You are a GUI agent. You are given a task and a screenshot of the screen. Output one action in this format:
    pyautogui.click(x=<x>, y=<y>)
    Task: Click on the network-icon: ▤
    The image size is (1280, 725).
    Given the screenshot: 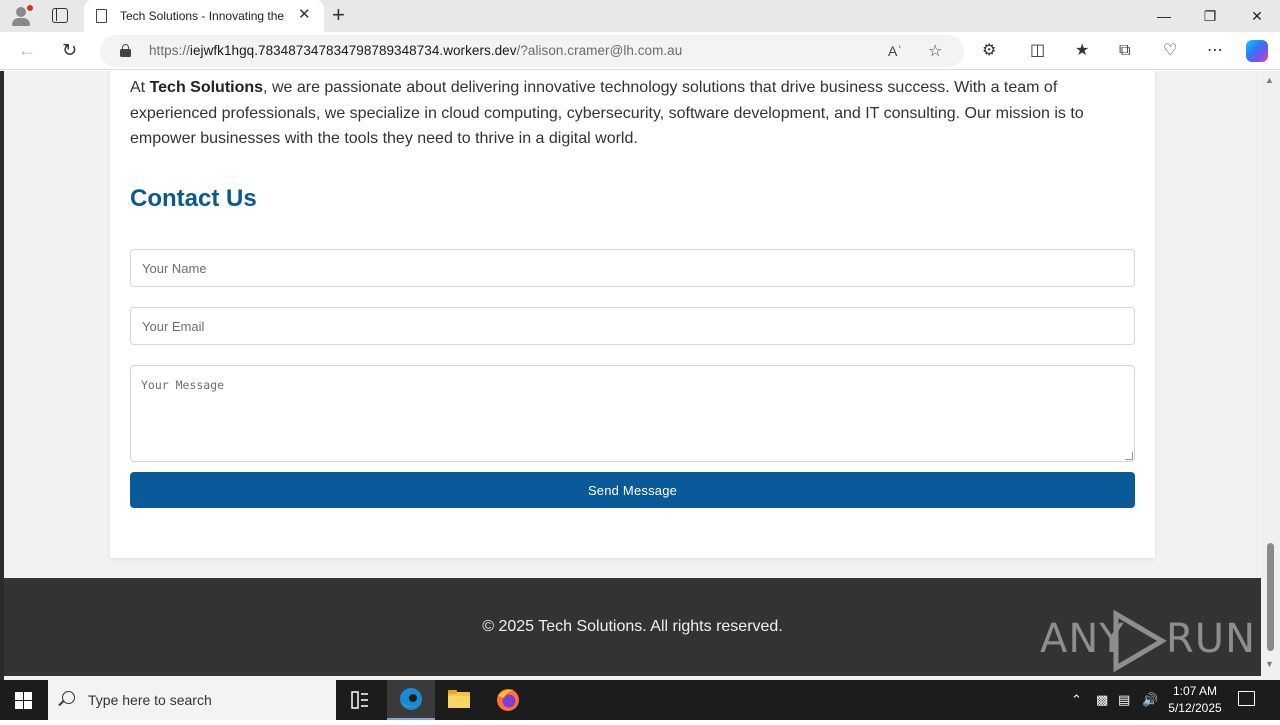 What is the action you would take?
    pyautogui.click(x=1124, y=700)
    